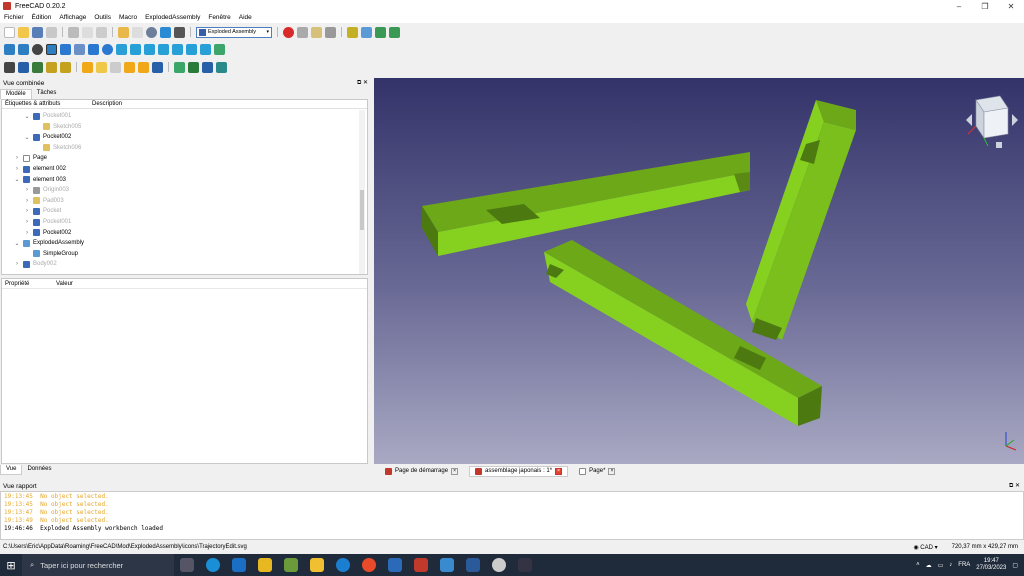  What do you see at coordinates (65, 67) in the screenshot?
I see `edit-trajectory-icon` at bounding box center [65, 67].